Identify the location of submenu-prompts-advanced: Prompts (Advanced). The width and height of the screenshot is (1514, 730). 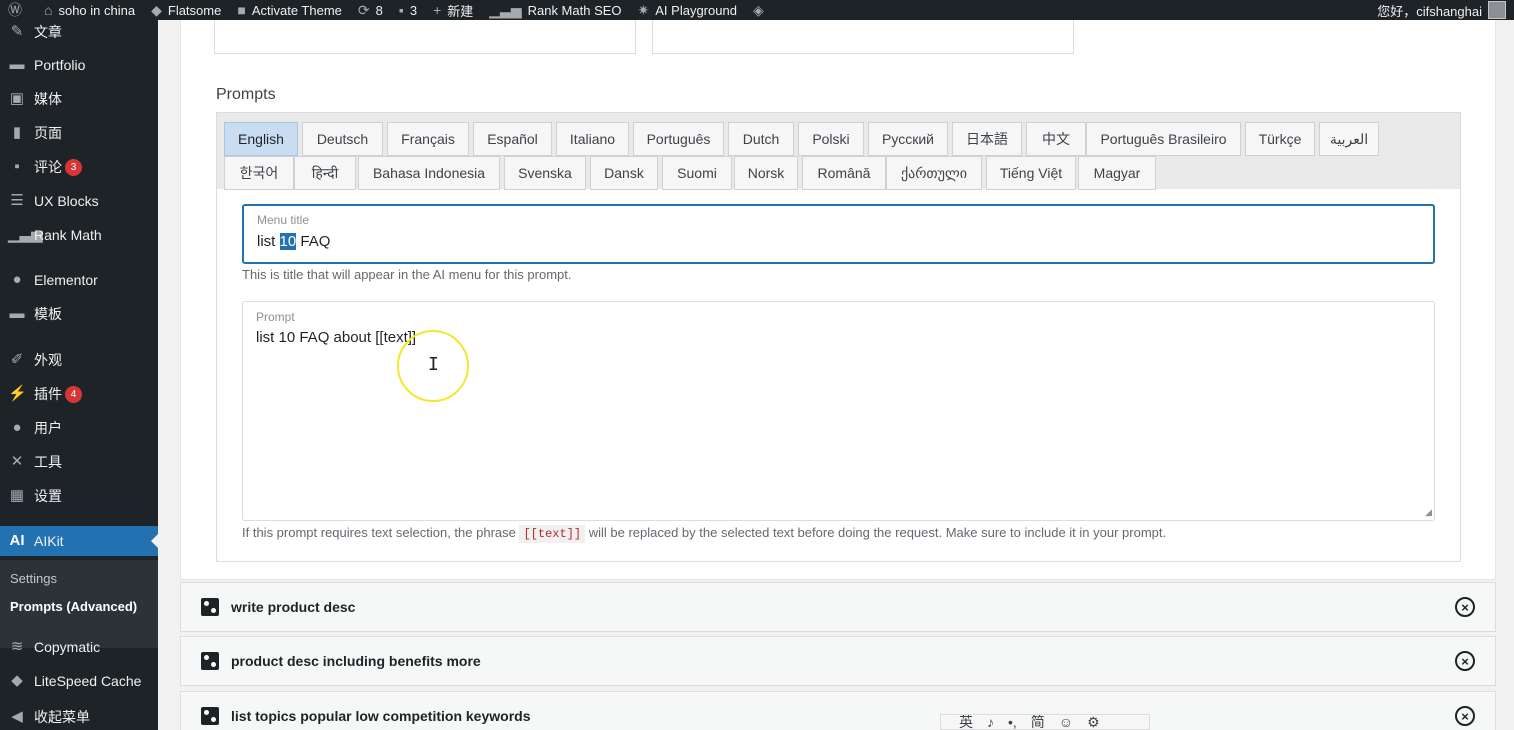
(73, 606).